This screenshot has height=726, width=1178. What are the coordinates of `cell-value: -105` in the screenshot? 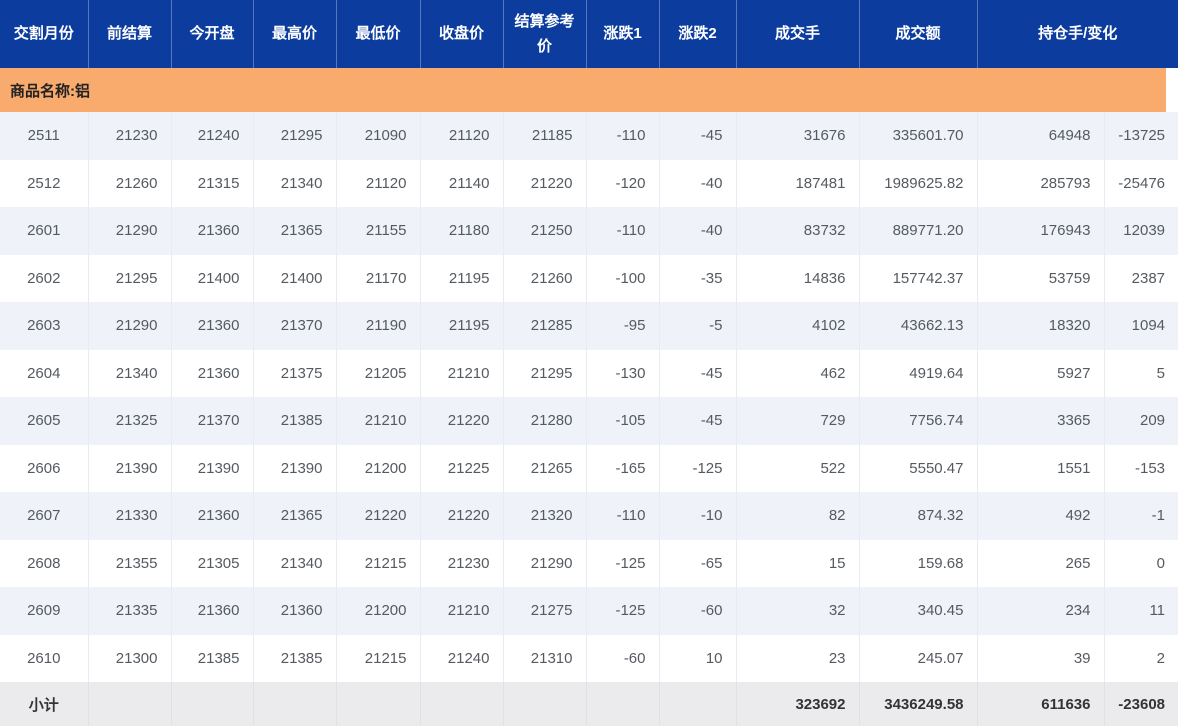 It's located at (623, 421).